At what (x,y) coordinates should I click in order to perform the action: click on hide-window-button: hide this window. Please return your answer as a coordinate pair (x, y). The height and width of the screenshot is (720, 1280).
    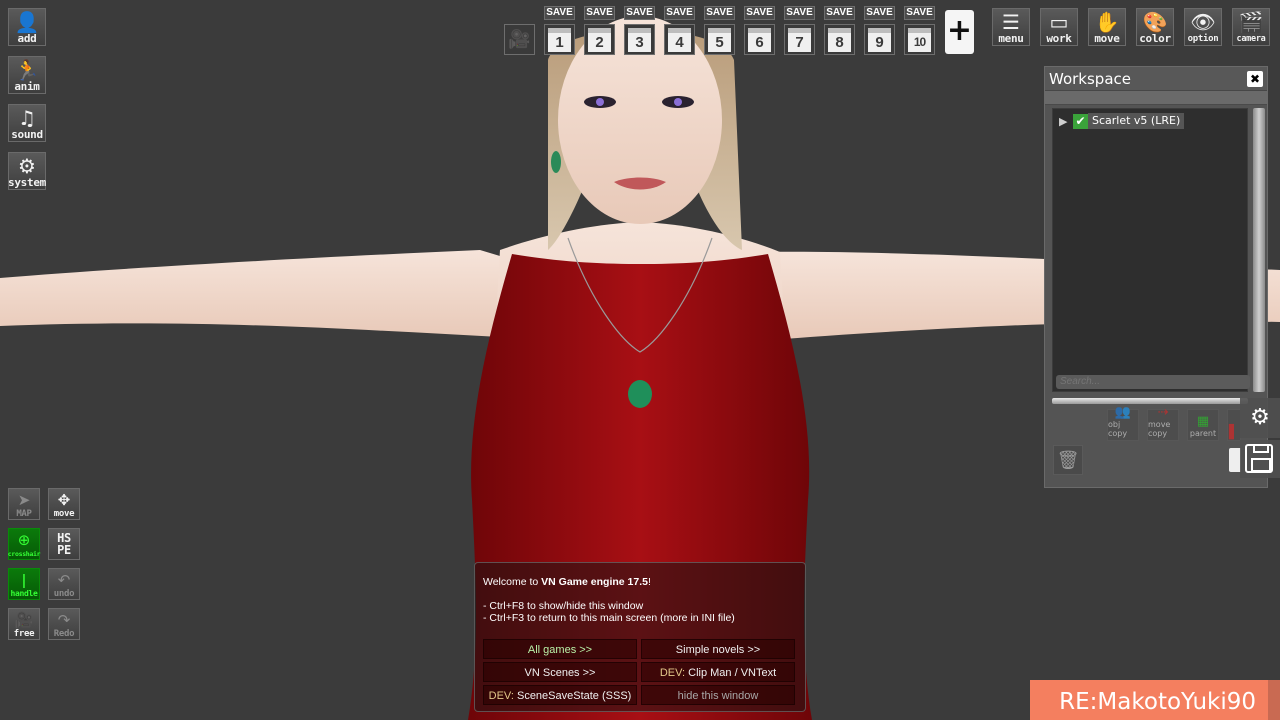
    Looking at the image, I should click on (718, 695).